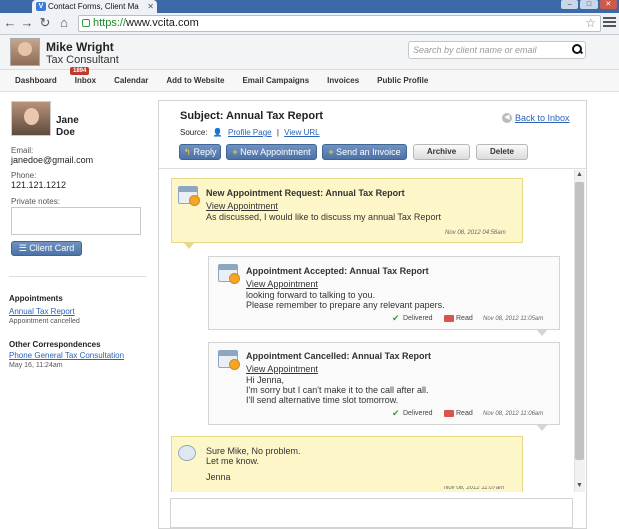 Image resolution: width=619 pixels, height=529 pixels. What do you see at coordinates (235, 152) in the screenshot?
I see `plus-icon: +` at bounding box center [235, 152].